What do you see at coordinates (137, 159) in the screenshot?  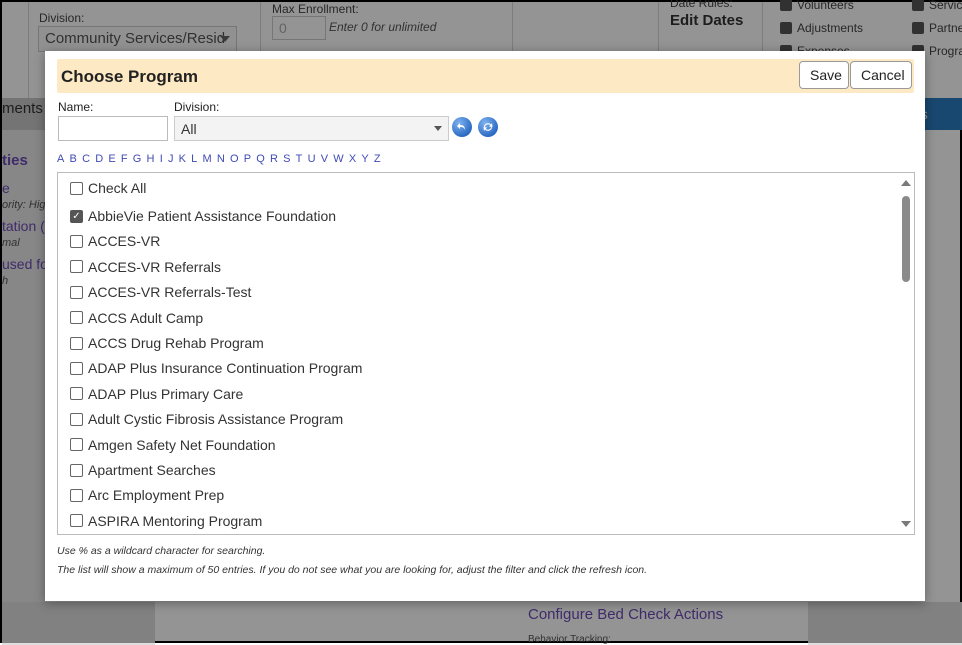 I see `letter-filter-link: G` at bounding box center [137, 159].